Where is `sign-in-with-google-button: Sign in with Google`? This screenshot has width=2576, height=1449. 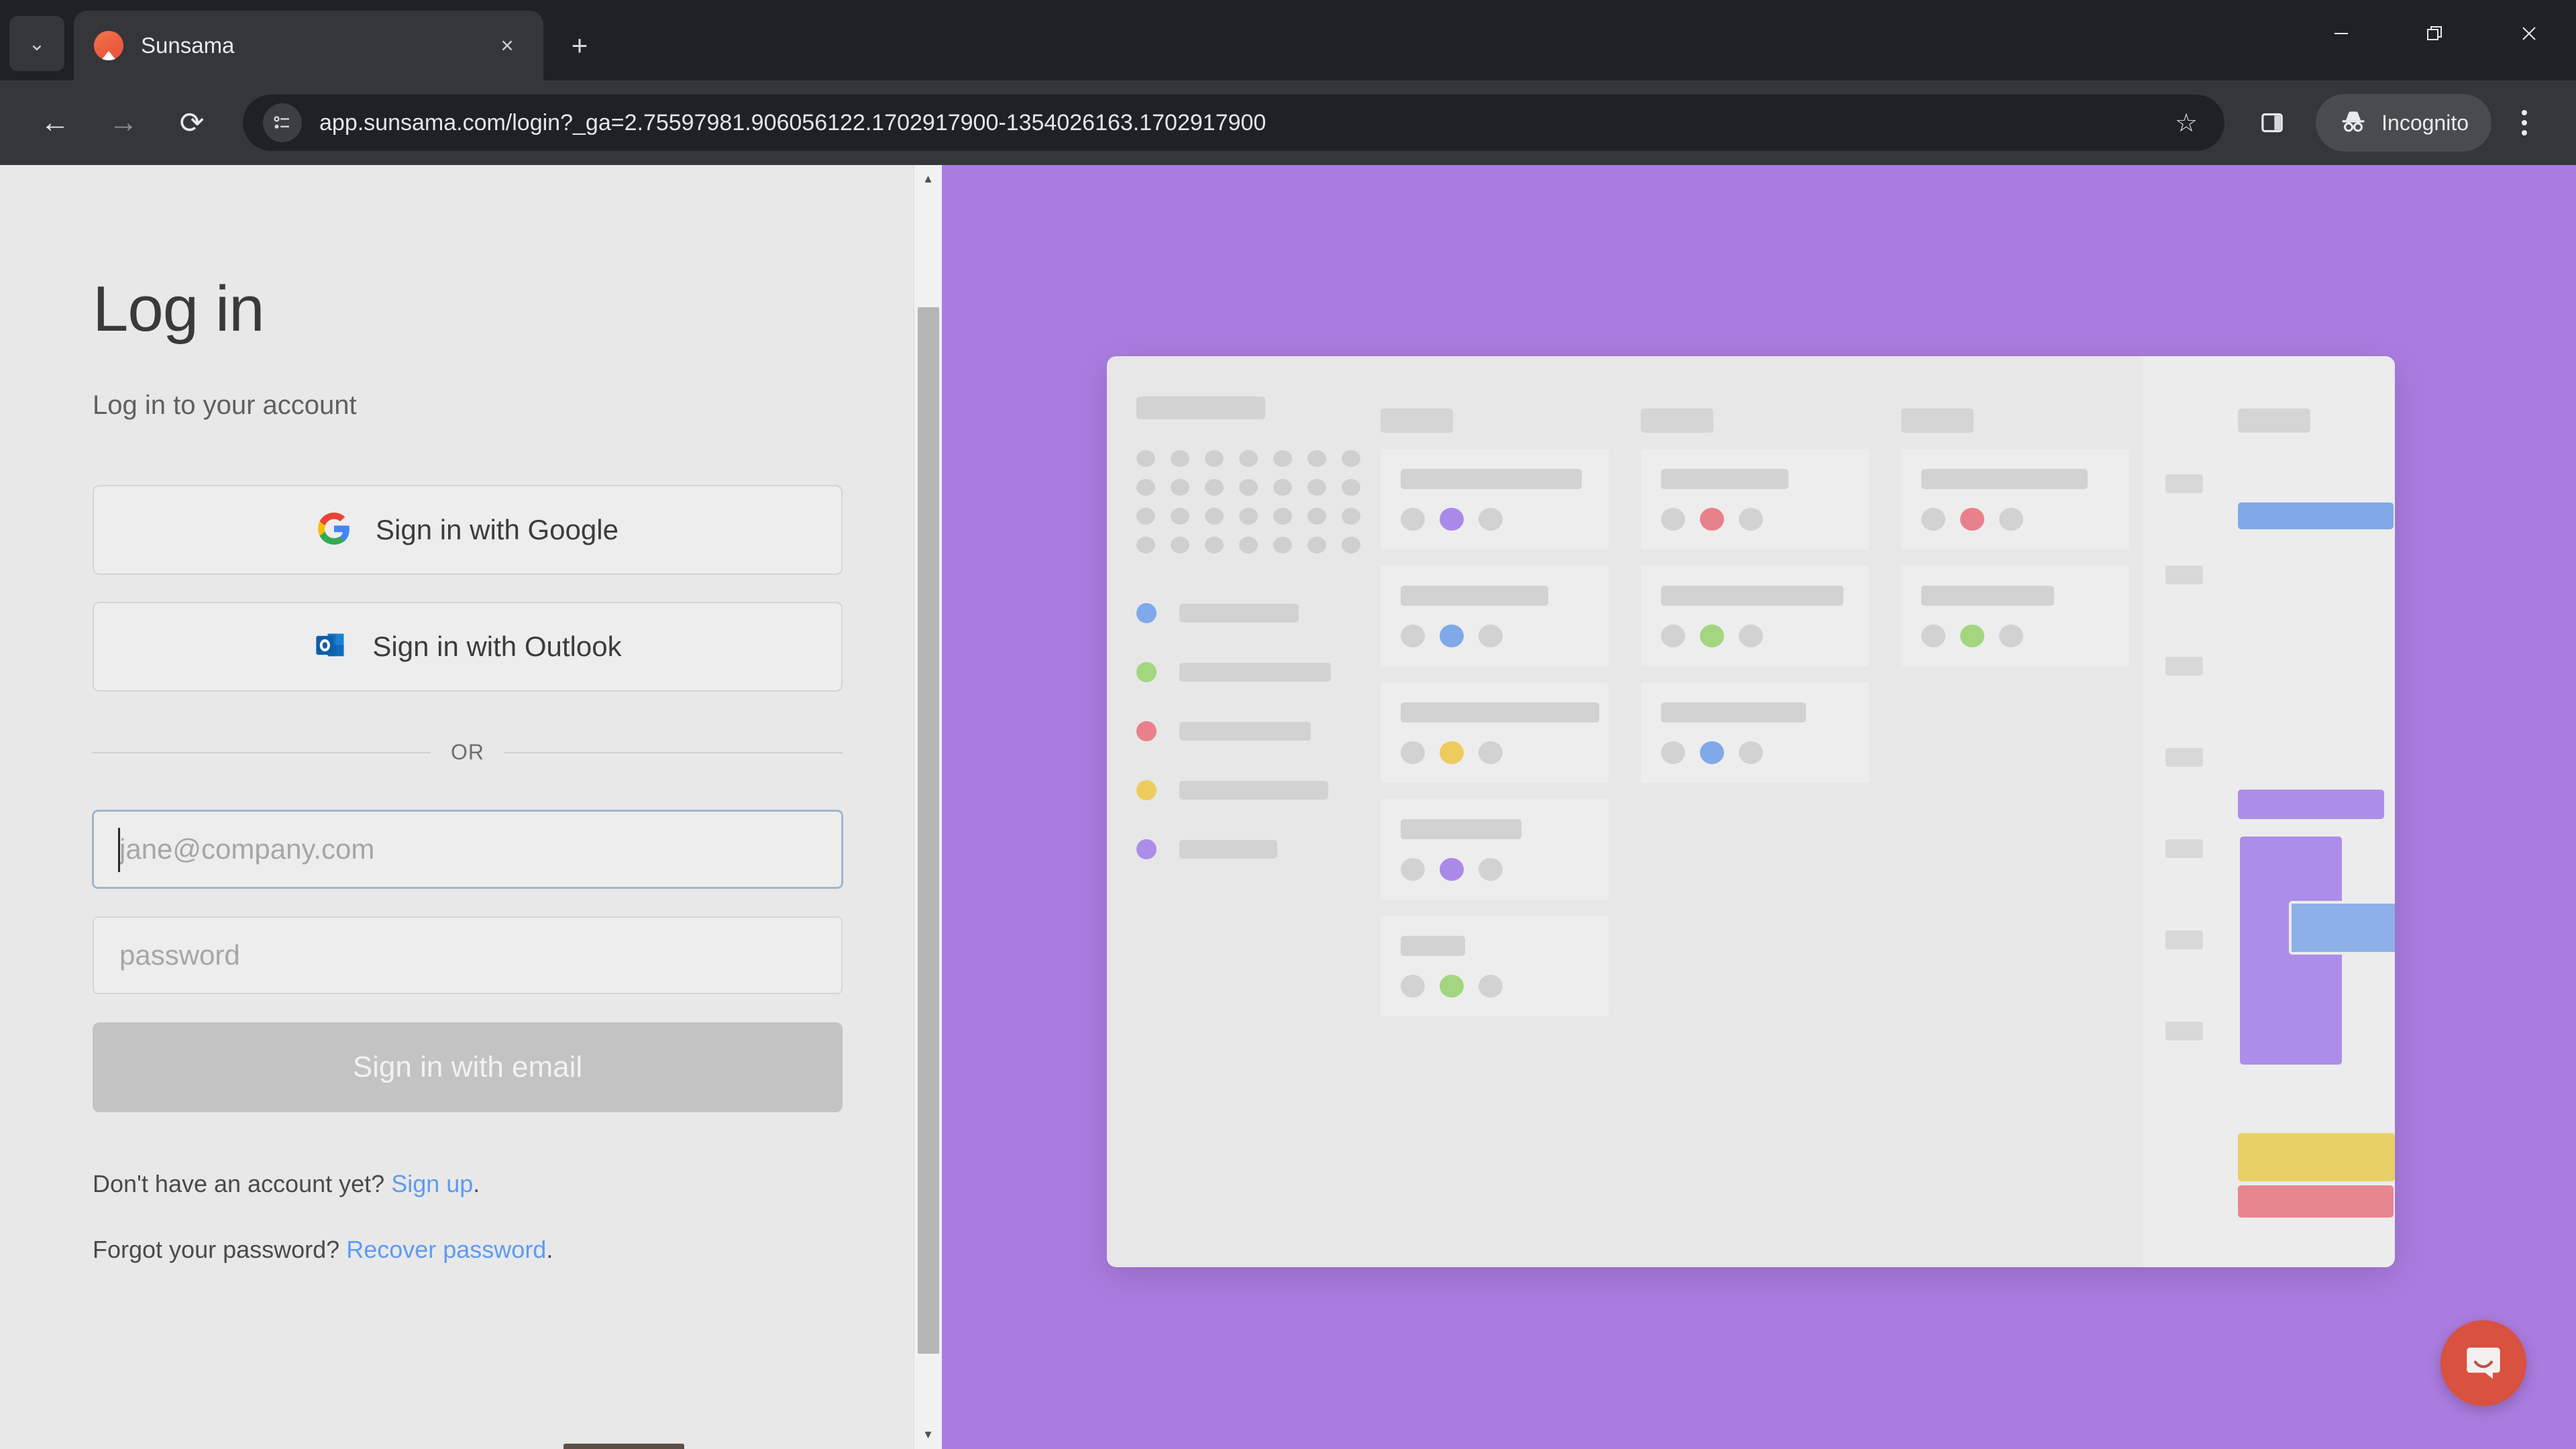 sign-in-with-google-button: Sign in with Google is located at coordinates (468, 530).